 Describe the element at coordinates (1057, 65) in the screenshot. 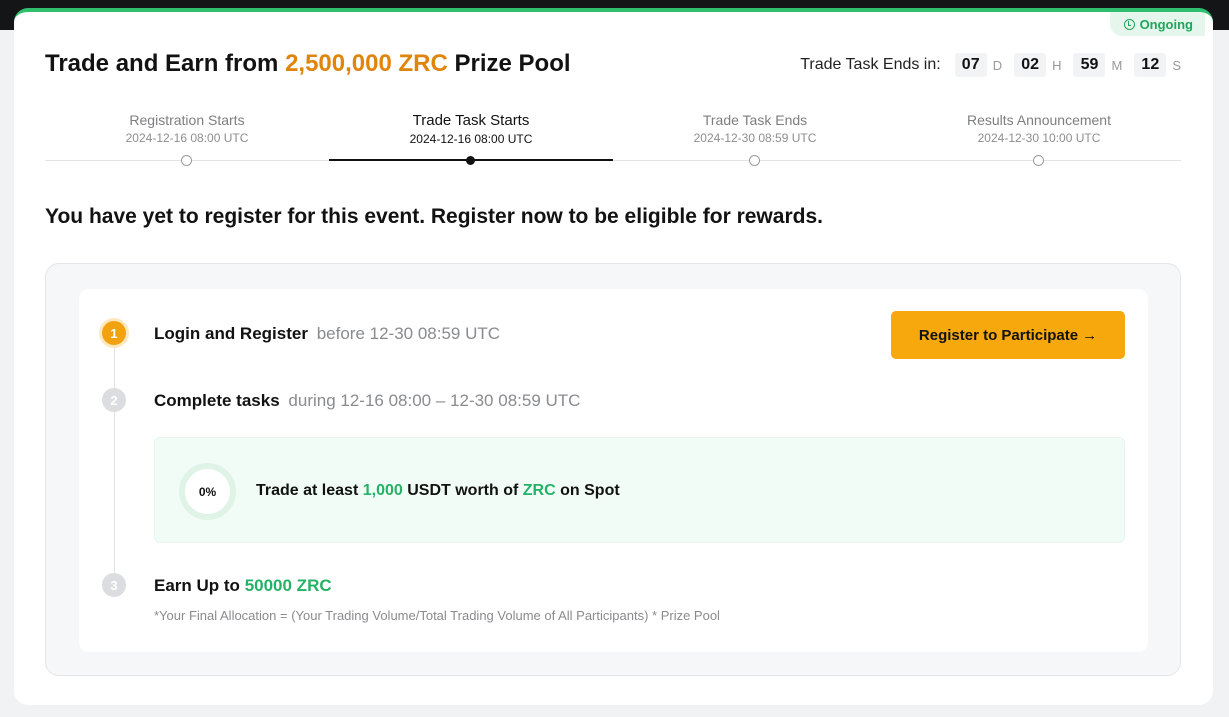

I see `hours-unit: H` at that location.